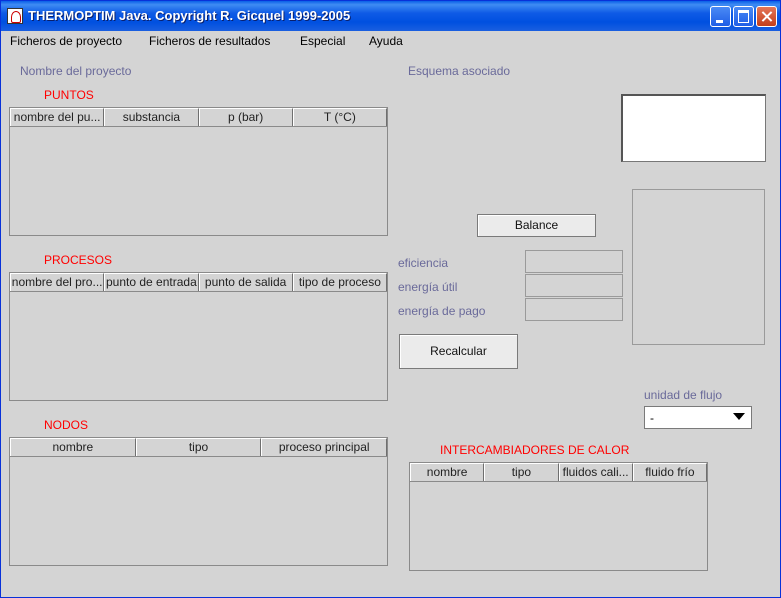 The image size is (781, 598). I want to click on procesos-title: PROCESOS, so click(78, 260).